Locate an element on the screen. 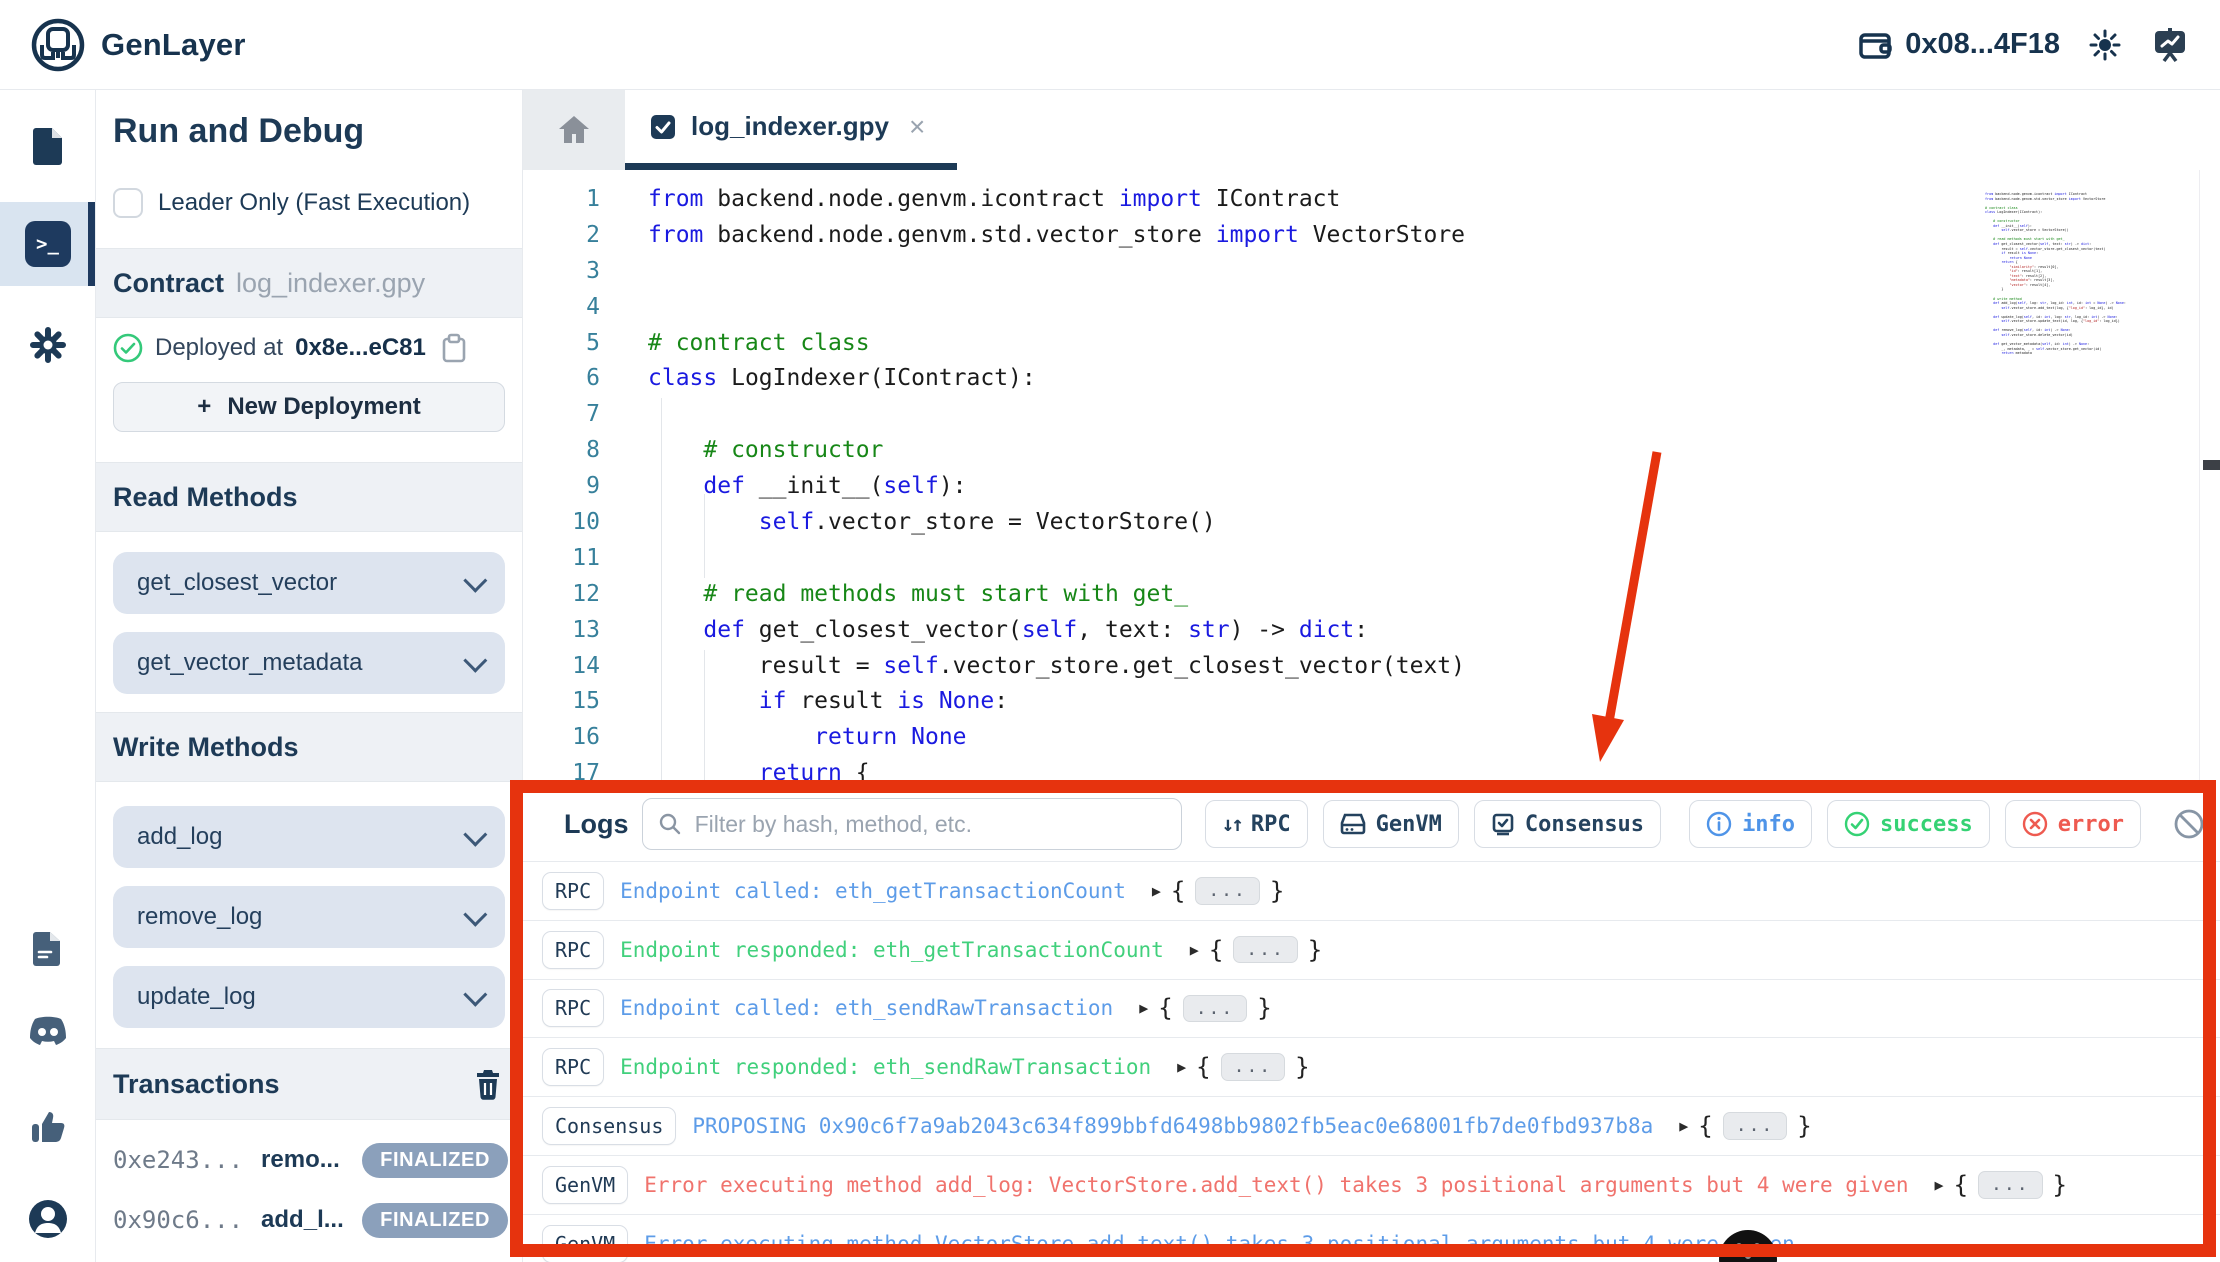 The width and height of the screenshot is (2220, 1262). line-number: 15 is located at coordinates (586, 701).